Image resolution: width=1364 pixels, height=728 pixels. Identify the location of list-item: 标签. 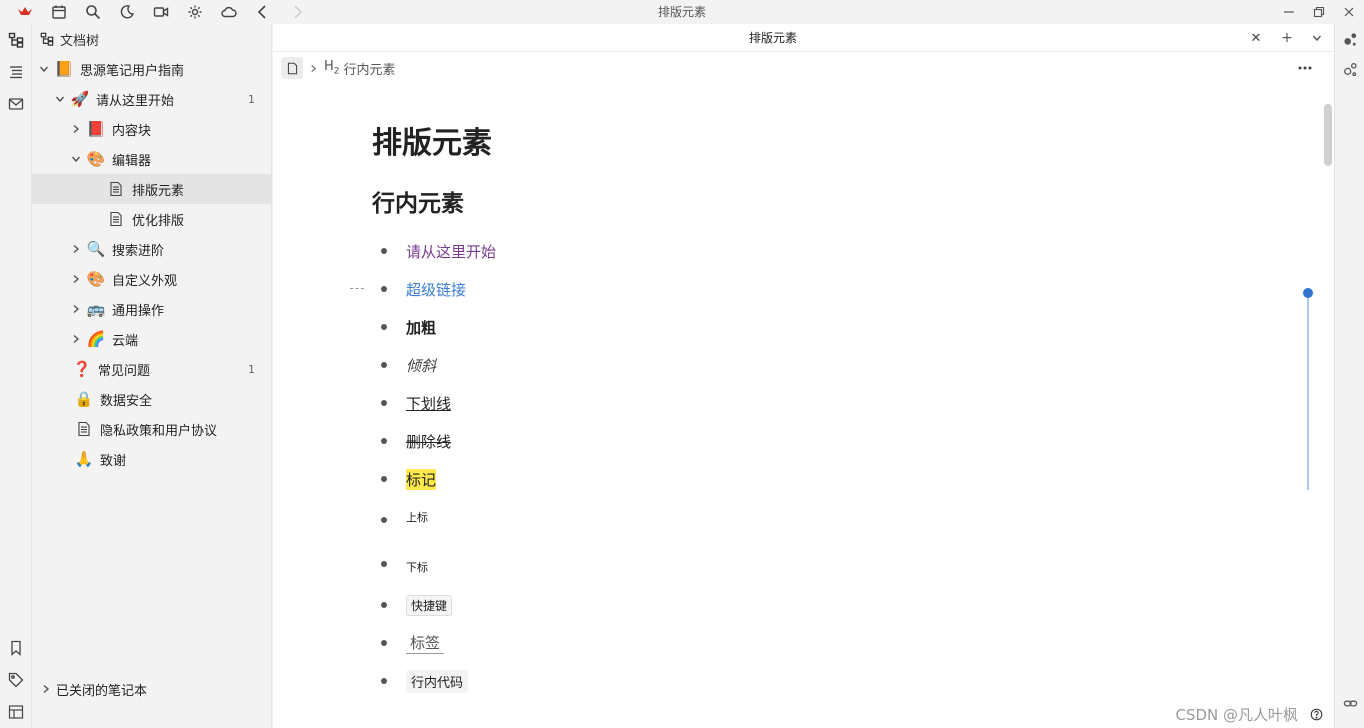
(812, 643).